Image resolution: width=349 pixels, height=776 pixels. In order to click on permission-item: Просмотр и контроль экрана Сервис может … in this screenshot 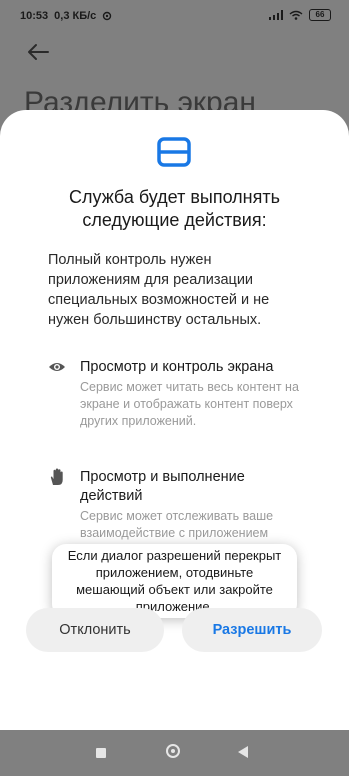, I will do `click(178, 394)`.